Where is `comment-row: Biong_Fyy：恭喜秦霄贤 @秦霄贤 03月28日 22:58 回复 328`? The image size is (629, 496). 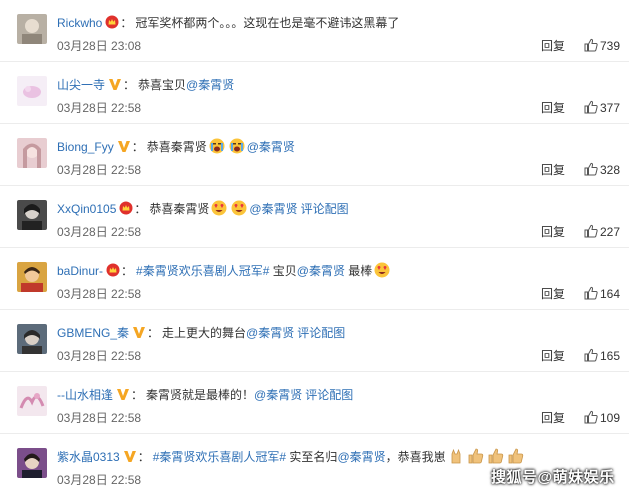 comment-row: Biong_Fyy：恭喜秦霄贤 @秦霄贤 03月28日 22:58 回复 328 is located at coordinates (314, 155).